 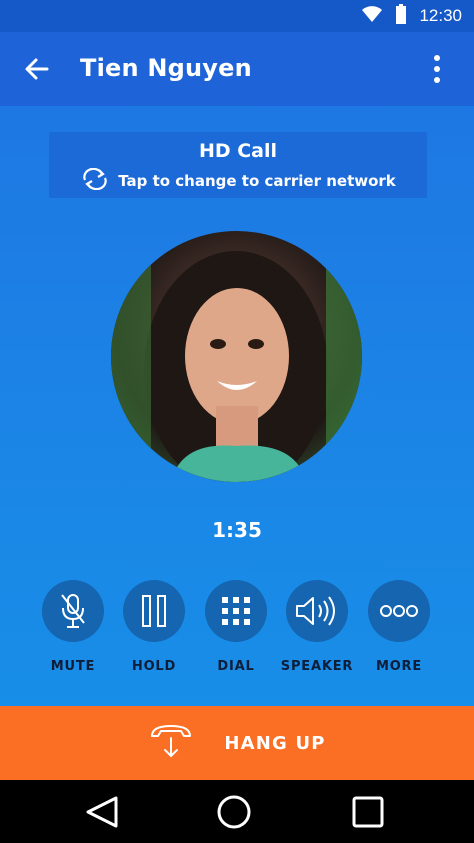 I want to click on status-bar: 12:30, so click(x=237, y=16).